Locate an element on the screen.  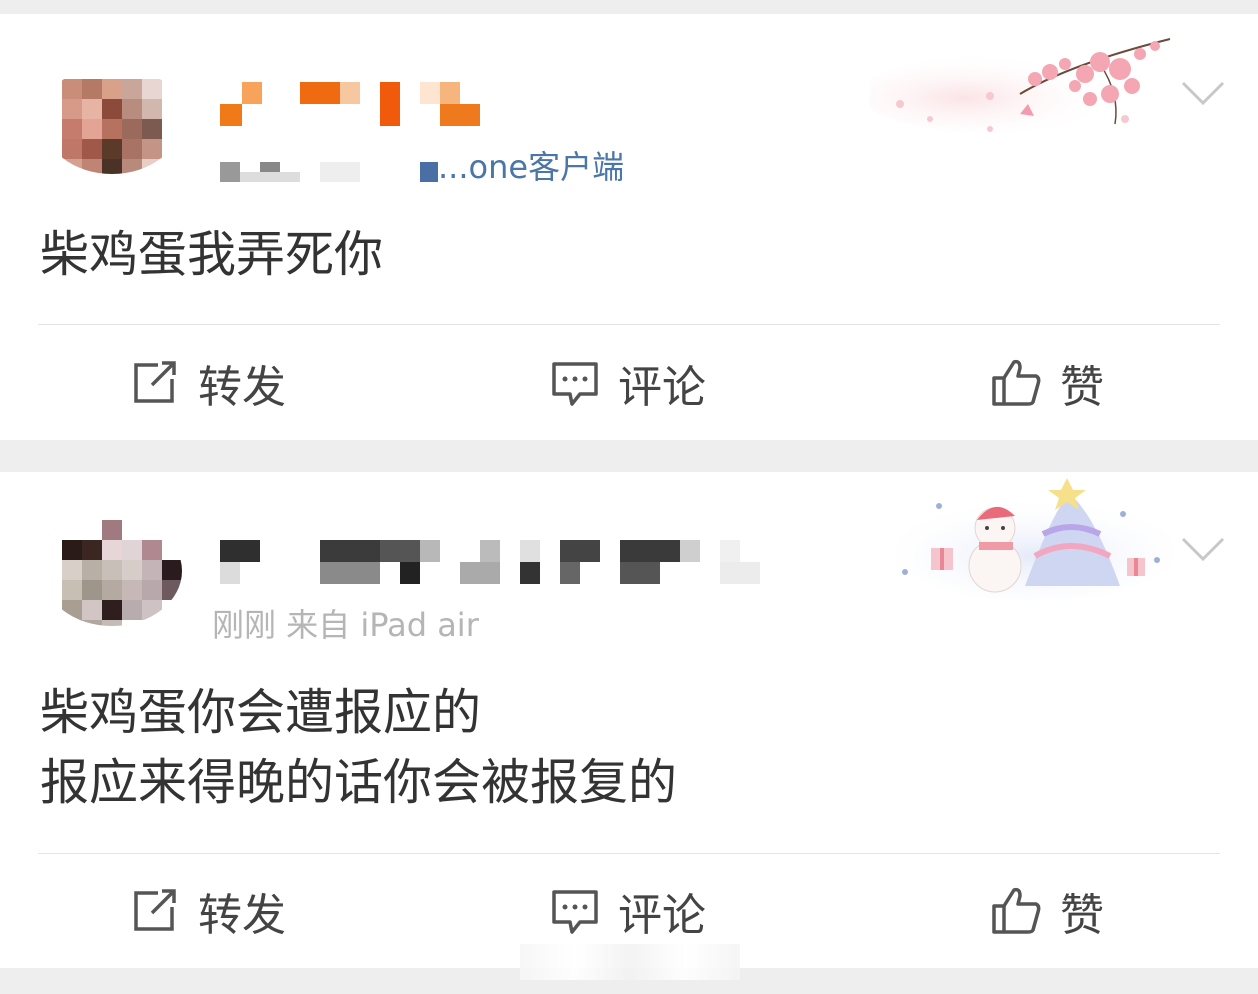
post-content: 柴鸡蛋我弄死你 is located at coordinates (211, 255).